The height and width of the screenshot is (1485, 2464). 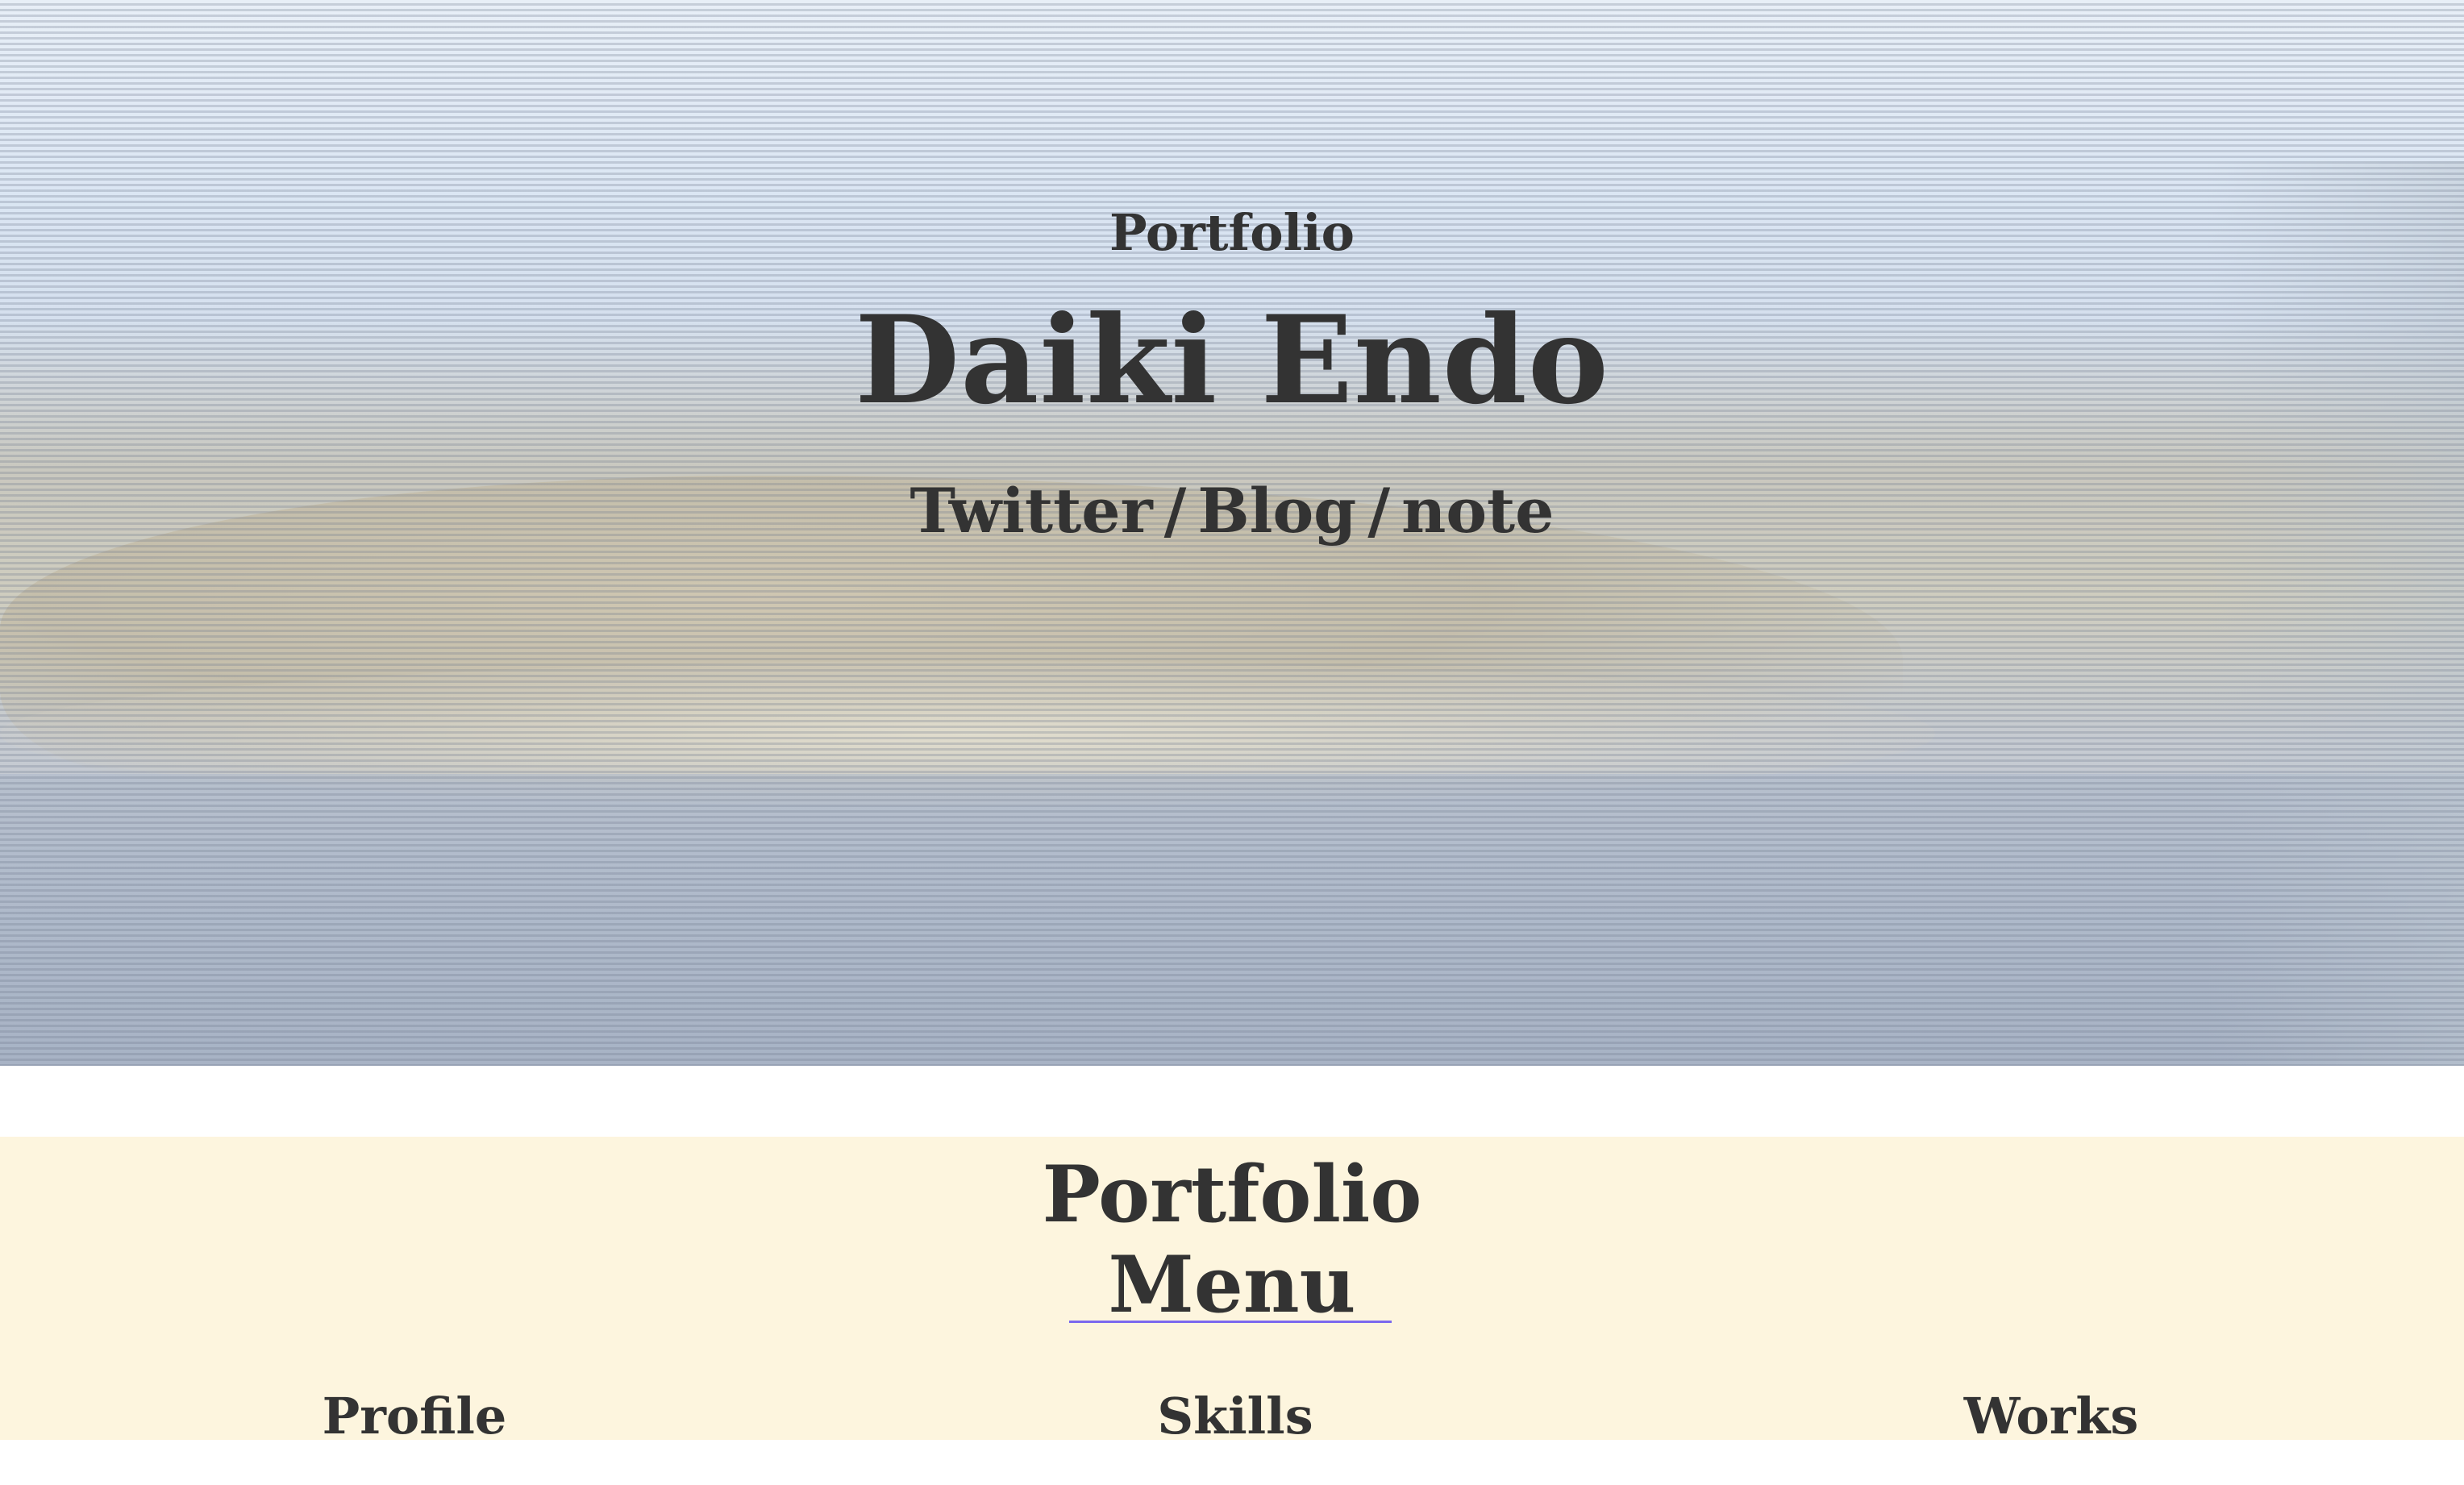 I want to click on hero-kicker: Portfolio, so click(x=1232, y=232).